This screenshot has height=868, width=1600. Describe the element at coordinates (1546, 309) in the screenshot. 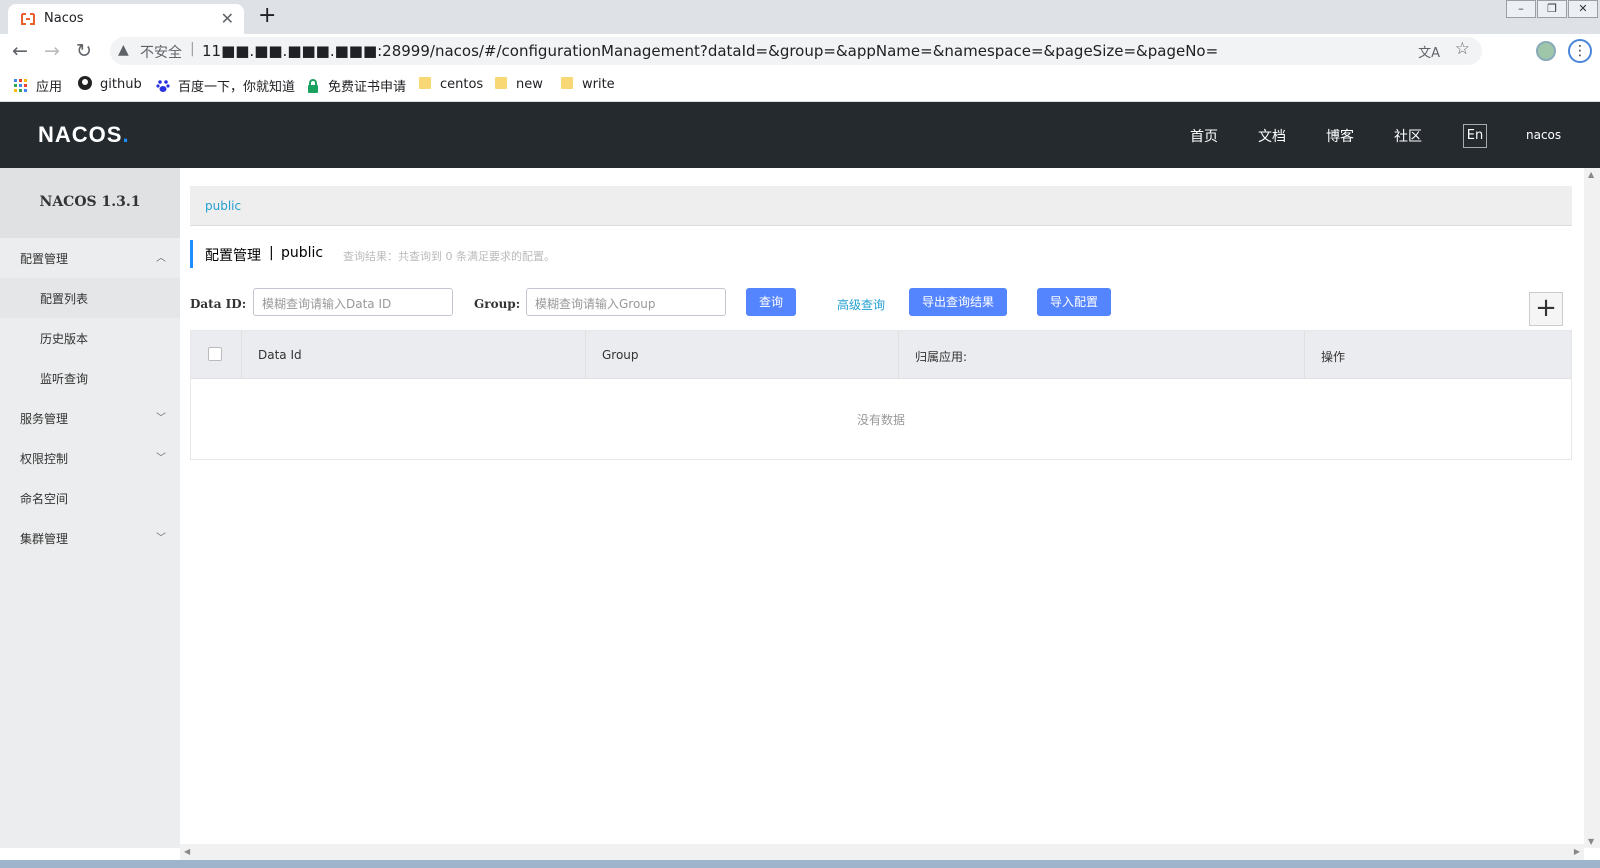

I see `add-config-button: +` at that location.